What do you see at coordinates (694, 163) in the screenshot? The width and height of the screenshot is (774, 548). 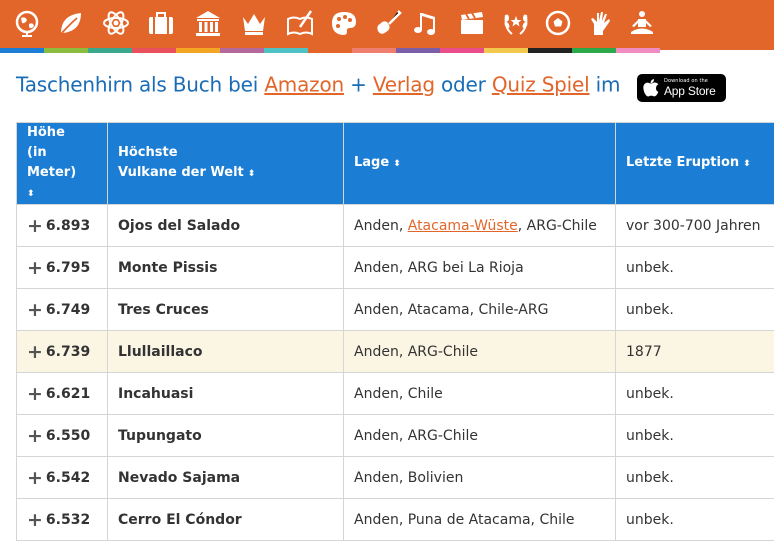 I see `header-eruption: Letzte Eruption ⬍` at bounding box center [694, 163].